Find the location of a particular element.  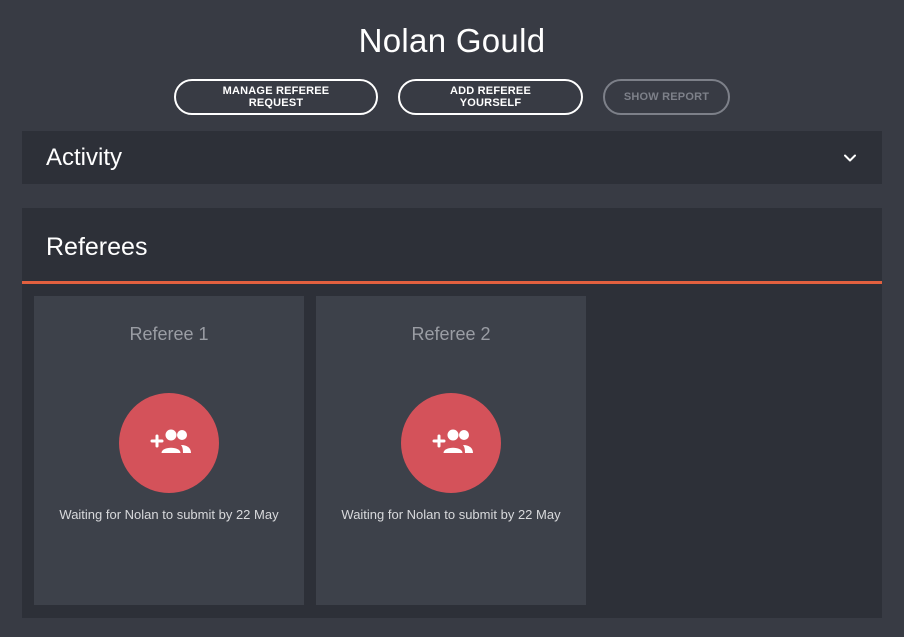

show-report-button: SHOW REPORT is located at coordinates (666, 97).